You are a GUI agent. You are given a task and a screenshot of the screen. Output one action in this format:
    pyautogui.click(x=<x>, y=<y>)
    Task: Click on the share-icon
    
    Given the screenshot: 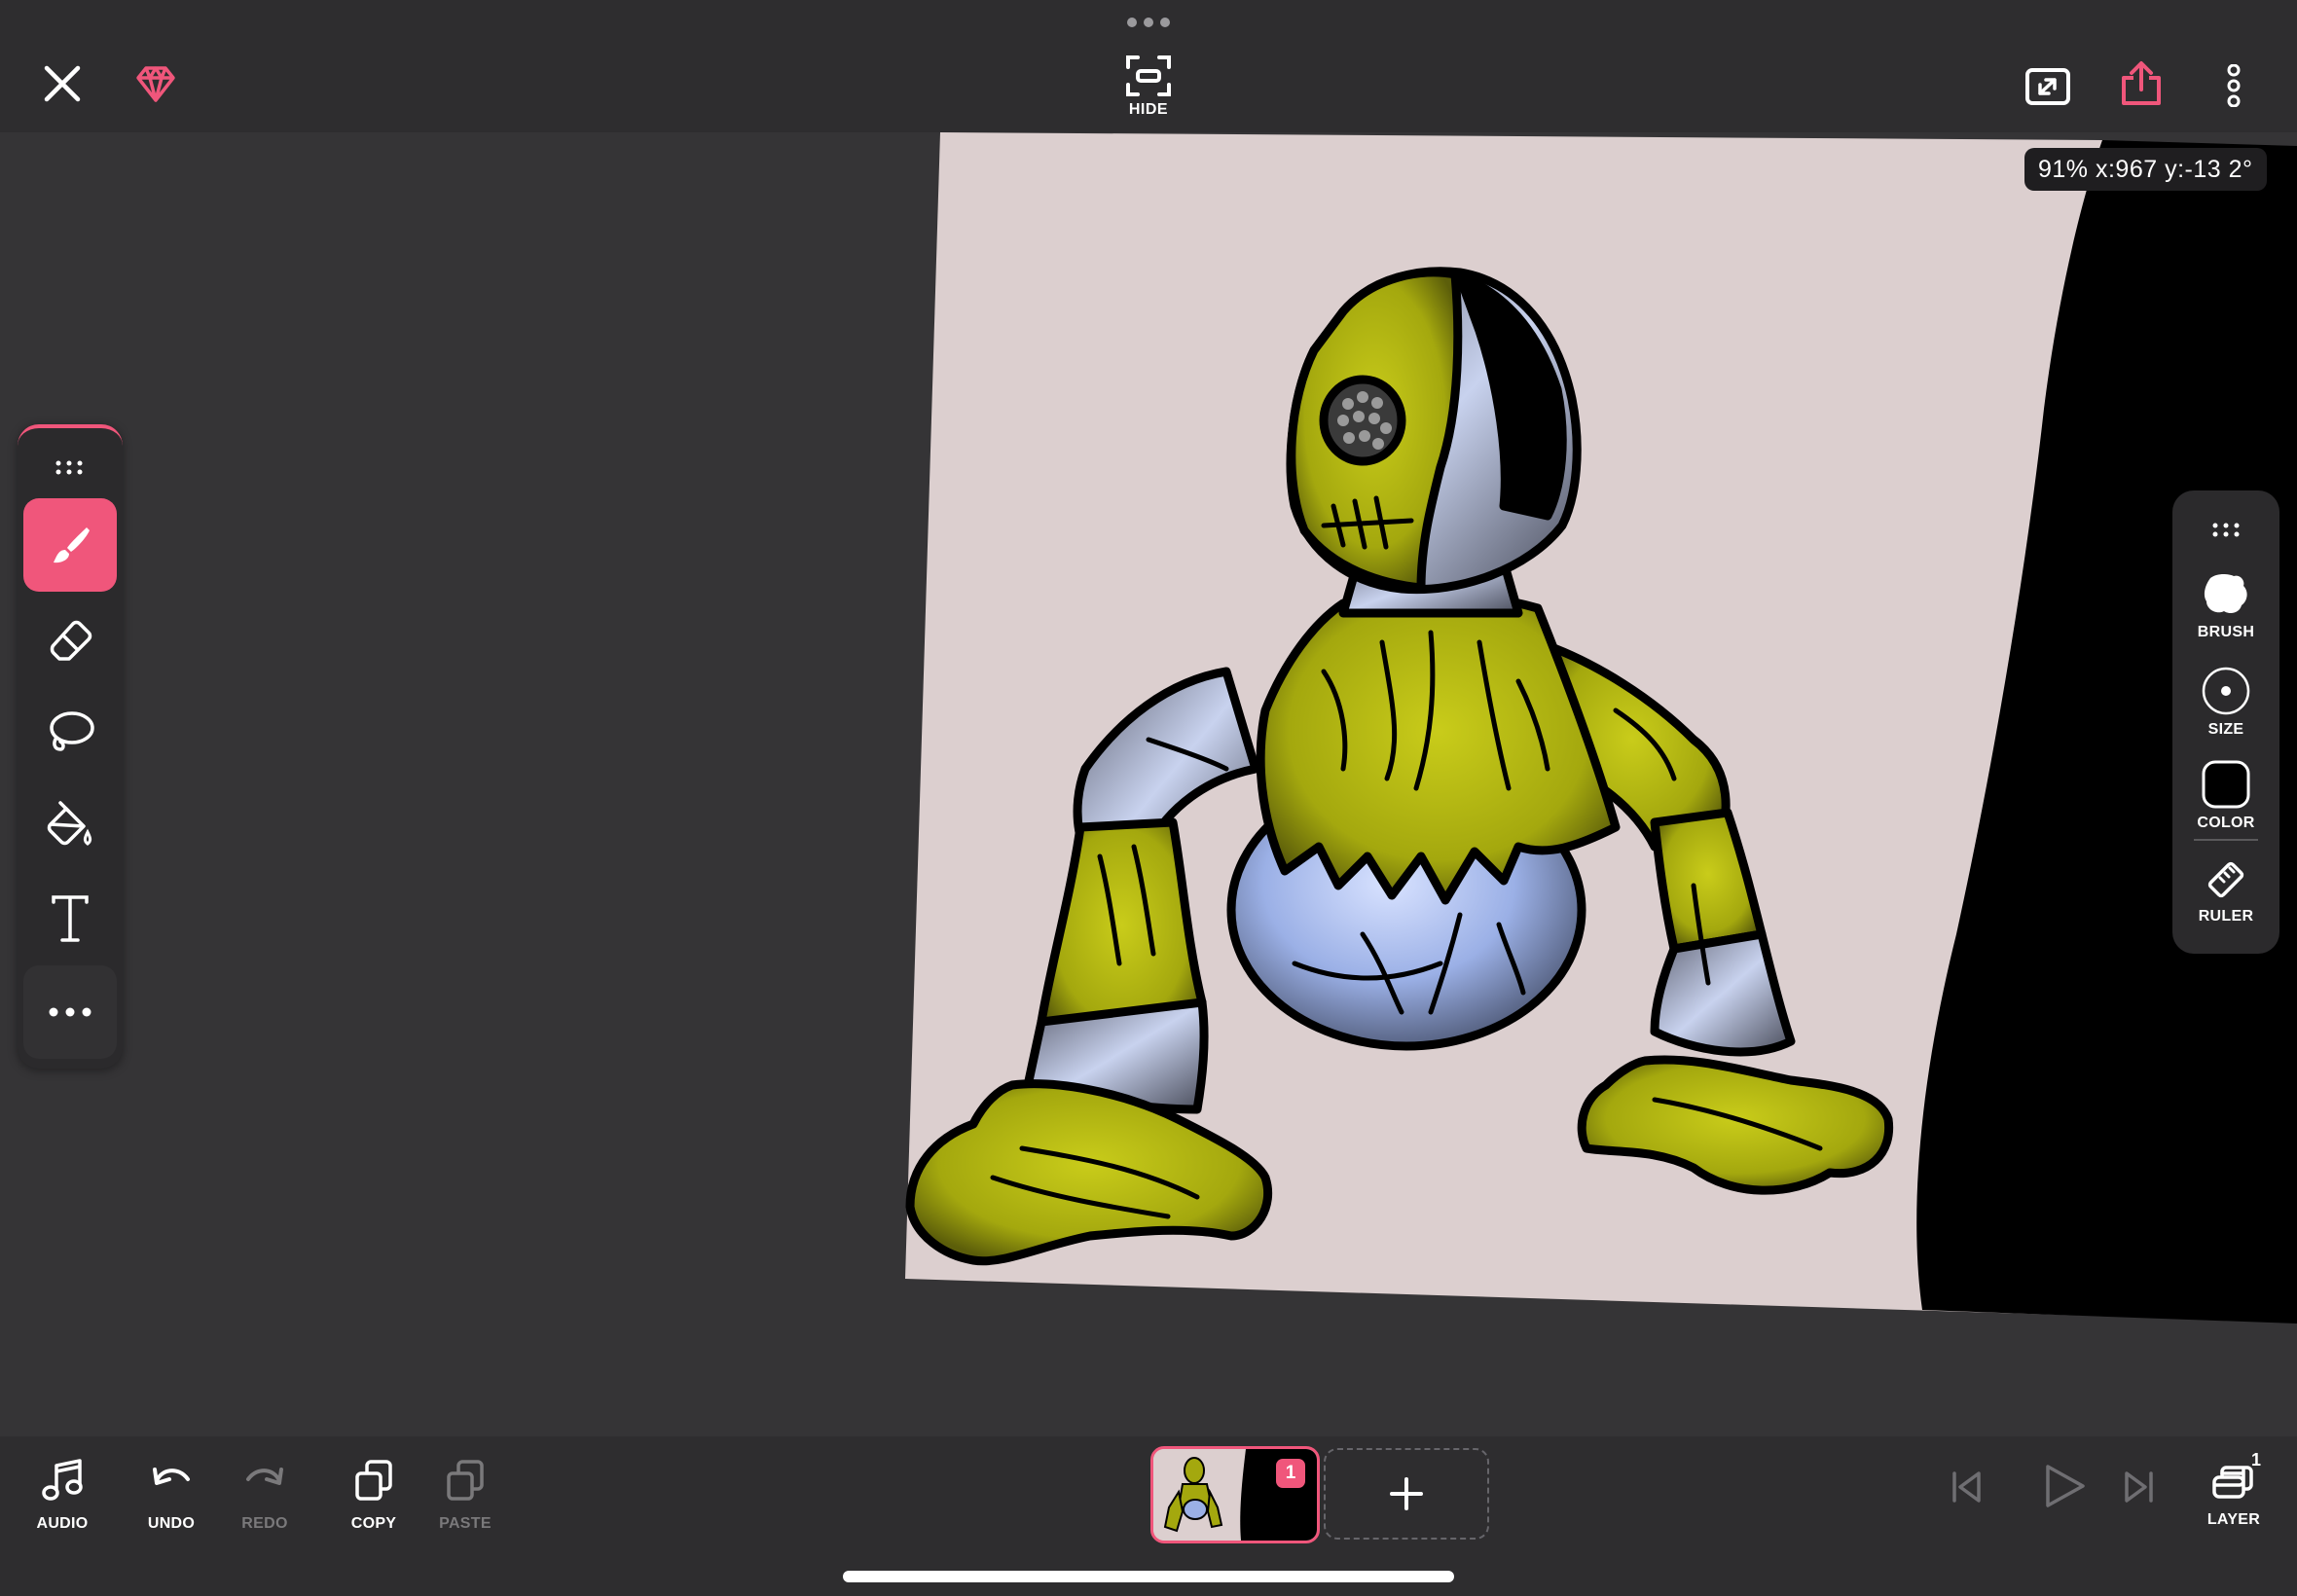 What is the action you would take?
    pyautogui.click(x=2141, y=83)
    